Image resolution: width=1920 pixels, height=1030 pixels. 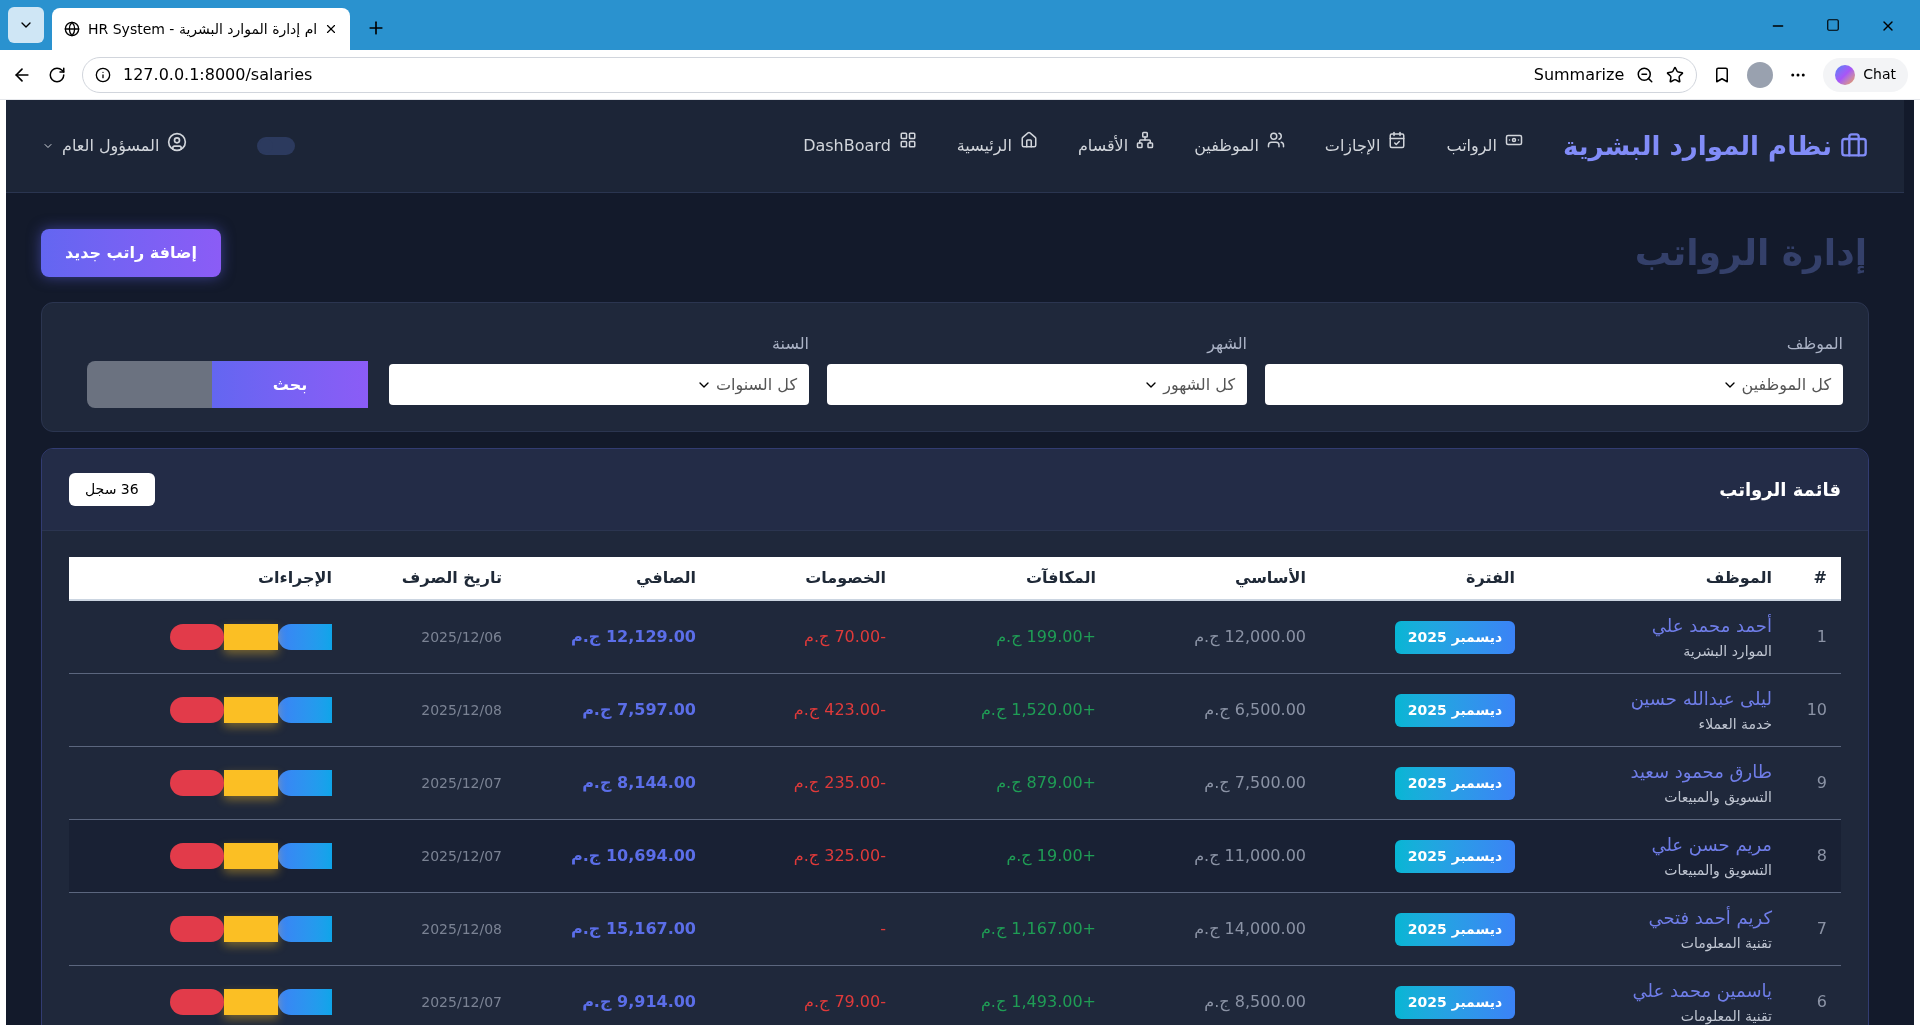 I want to click on bonus-amount: +879.00 ج.م, so click(x=1046, y=783).